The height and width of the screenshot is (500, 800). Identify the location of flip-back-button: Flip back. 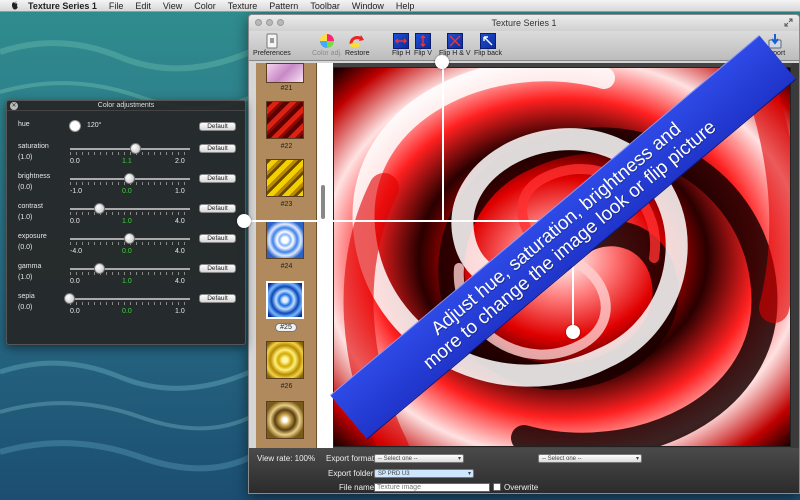
(488, 45).